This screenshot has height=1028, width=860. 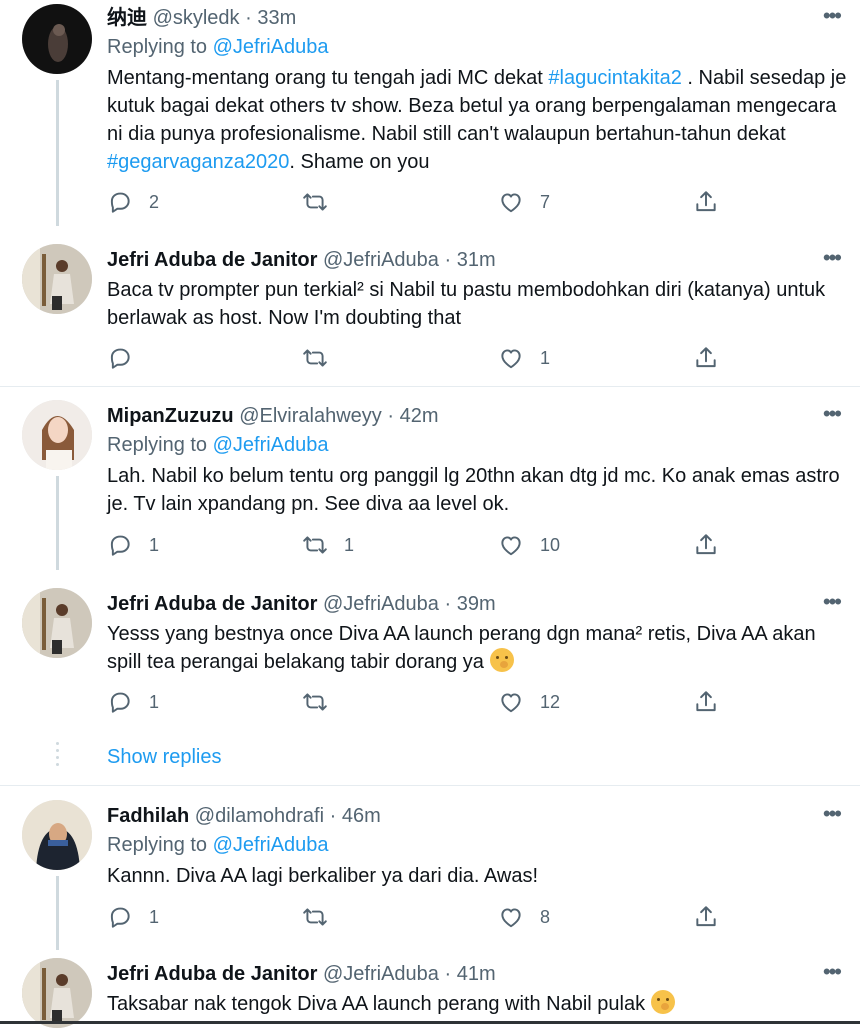 I want to click on reply-button, so click(x=128, y=358).